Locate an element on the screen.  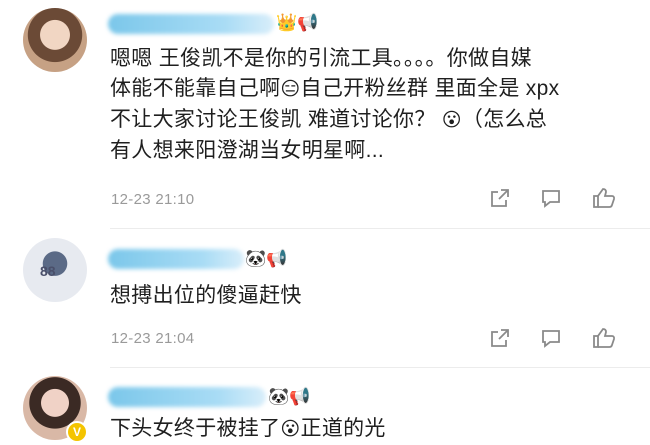
timestamp: 12-23 21:04 is located at coordinates (153, 338).